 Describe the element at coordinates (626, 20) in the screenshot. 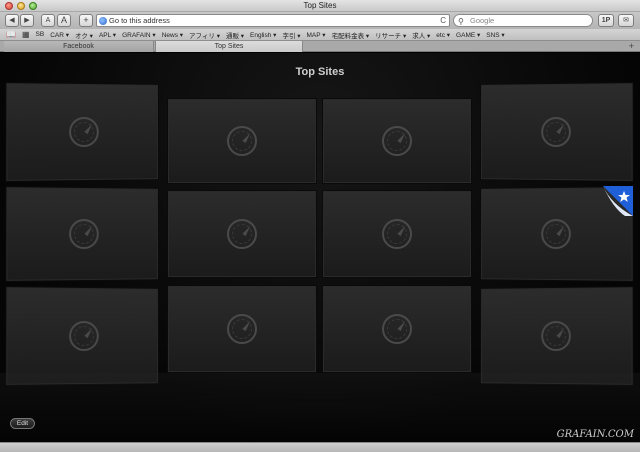

I see `extension-button: ✉` at that location.